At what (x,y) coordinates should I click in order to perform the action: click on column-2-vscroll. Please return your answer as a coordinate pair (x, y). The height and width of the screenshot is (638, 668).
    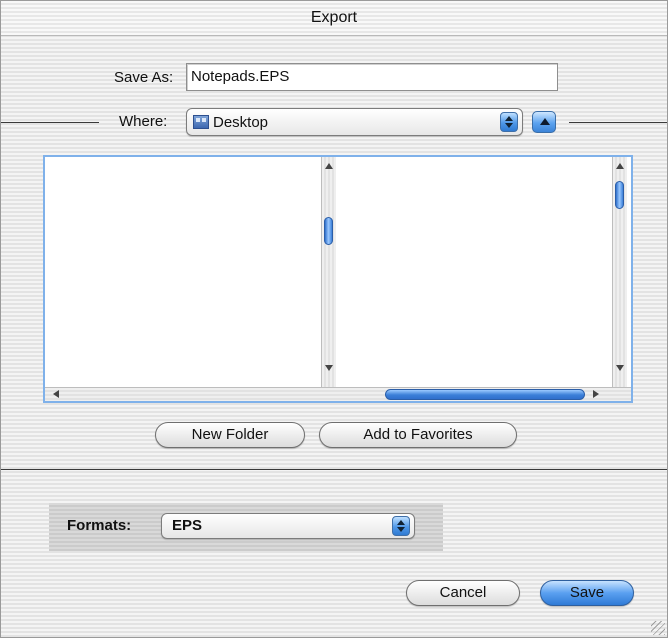
    Looking at the image, I should click on (619, 272).